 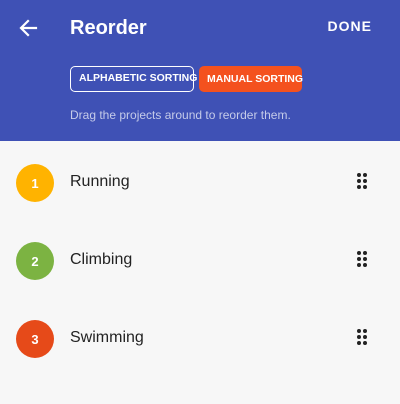 I want to click on manual-sorting-button: MANUAL SORTING, so click(x=251, y=79).